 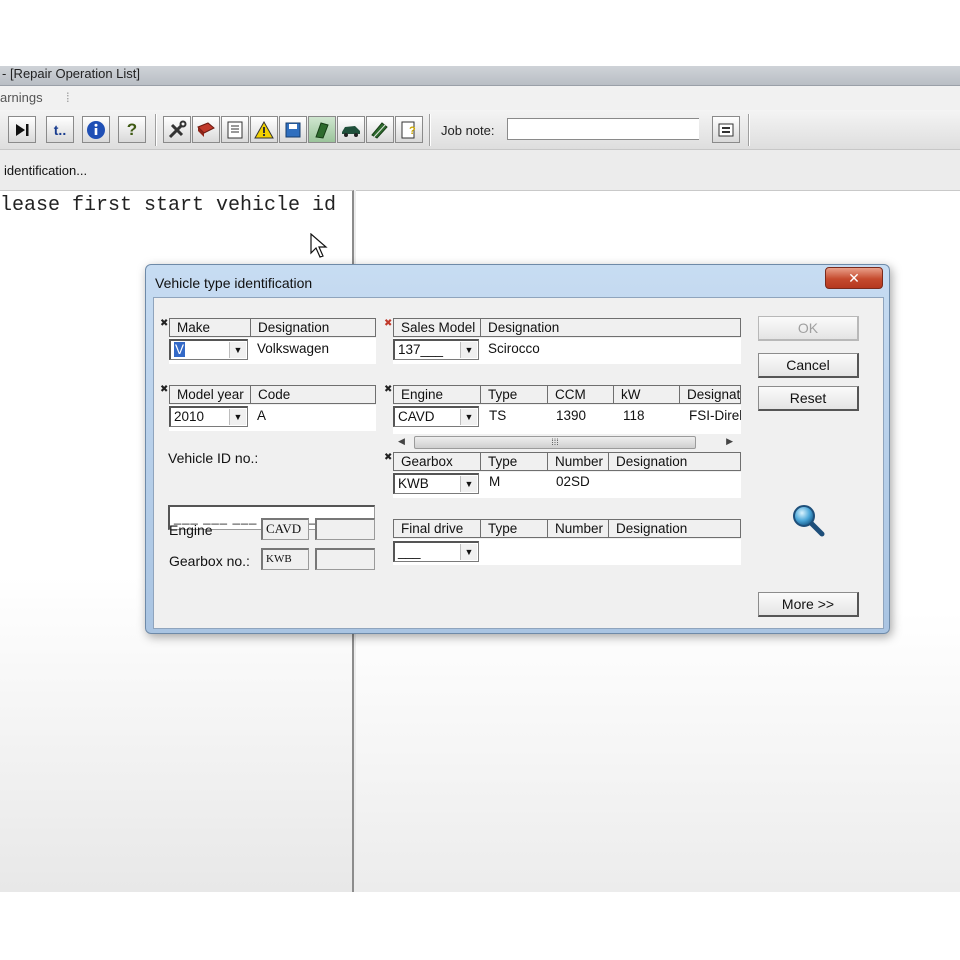 I want to click on pencil-icon, so click(x=380, y=129).